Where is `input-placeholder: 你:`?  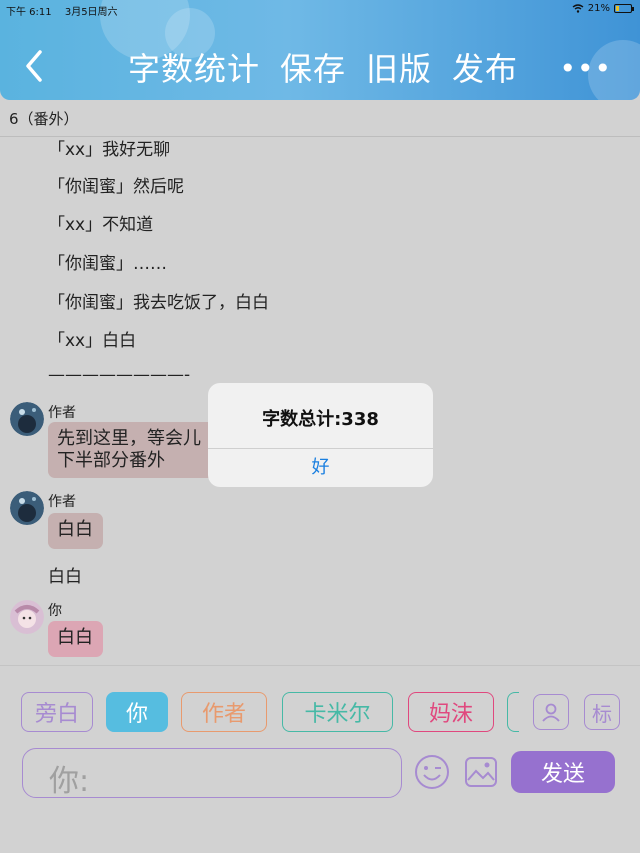 input-placeholder: 你: is located at coordinates (69, 781).